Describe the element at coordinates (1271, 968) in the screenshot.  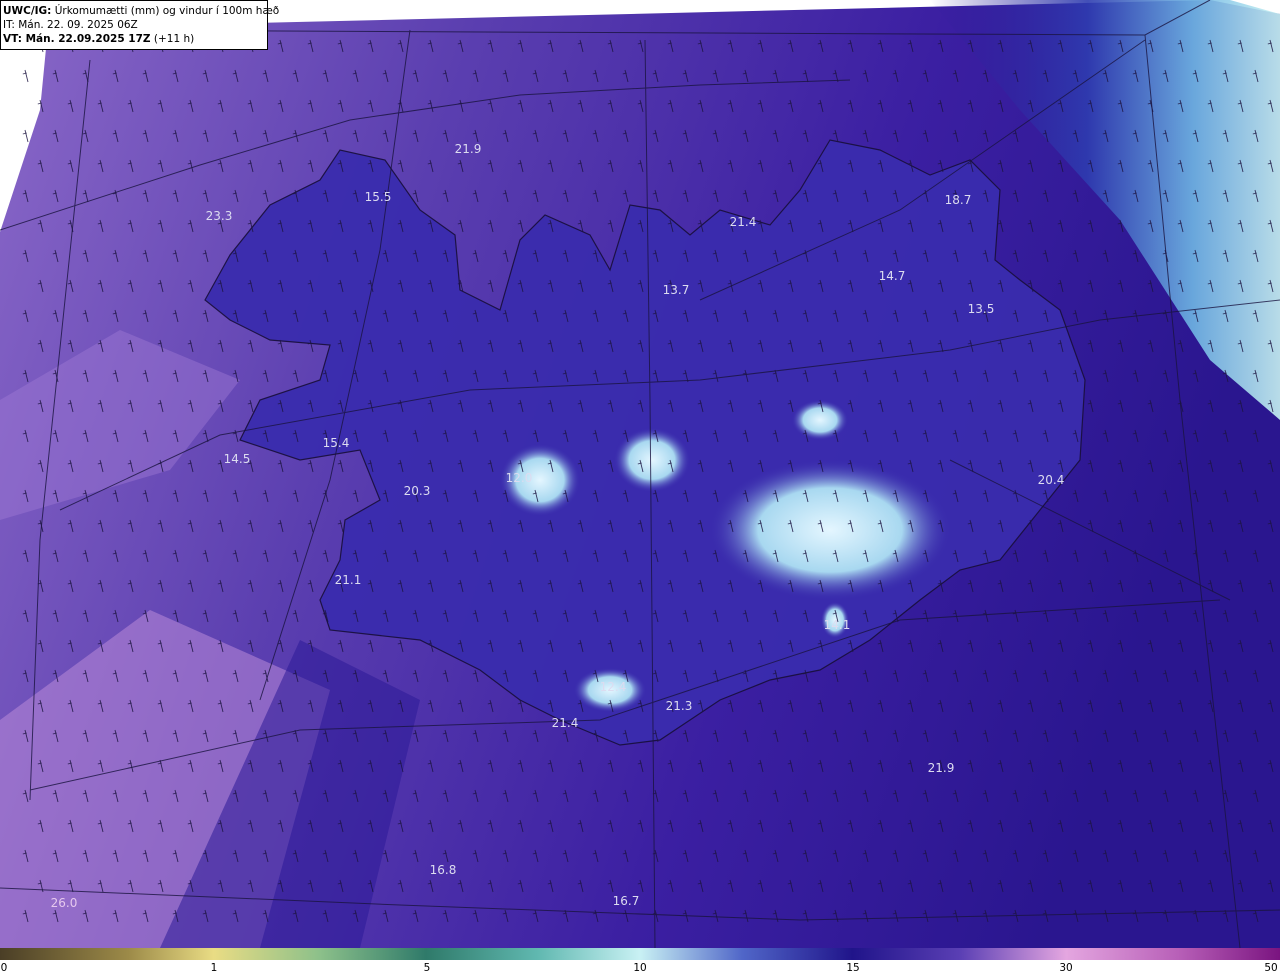
I see `colorbar-tick: 50` at that location.